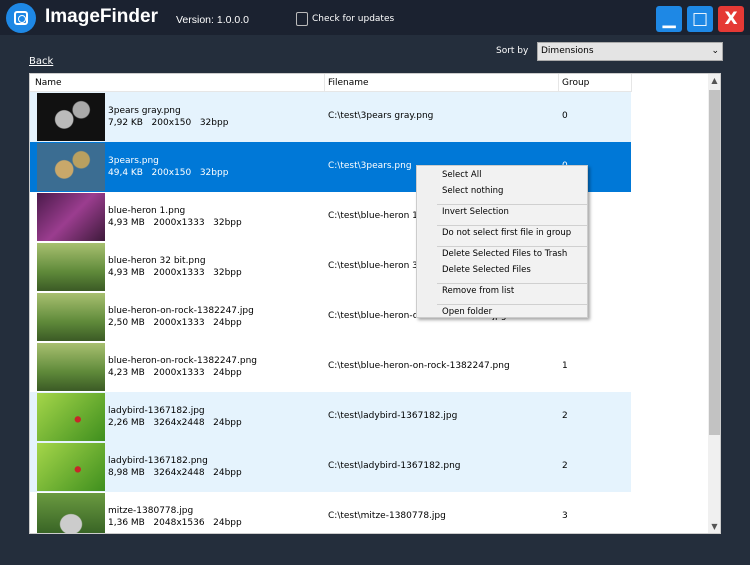 The width and height of the screenshot is (750, 565). What do you see at coordinates (575, 83) in the screenshot?
I see `column-group: Group` at bounding box center [575, 83].